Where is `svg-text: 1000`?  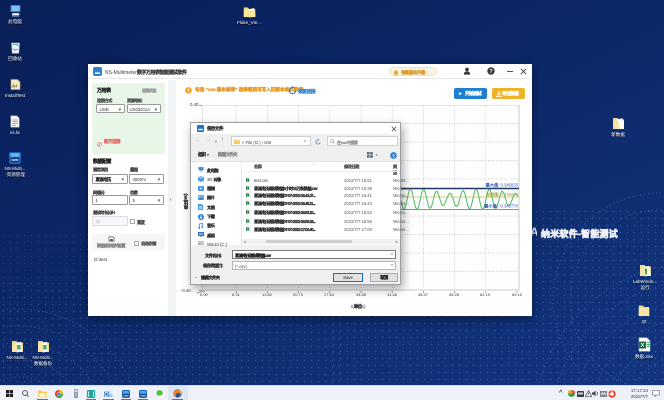 svg-text: 1000 is located at coordinates (15, 155).